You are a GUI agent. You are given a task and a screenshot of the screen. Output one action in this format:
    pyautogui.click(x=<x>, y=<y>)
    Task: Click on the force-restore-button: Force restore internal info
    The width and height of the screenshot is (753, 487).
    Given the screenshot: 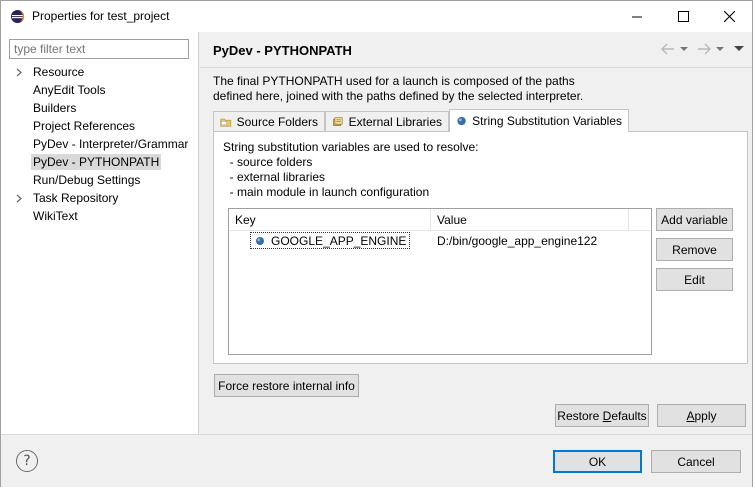 What is the action you would take?
    pyautogui.click(x=286, y=385)
    